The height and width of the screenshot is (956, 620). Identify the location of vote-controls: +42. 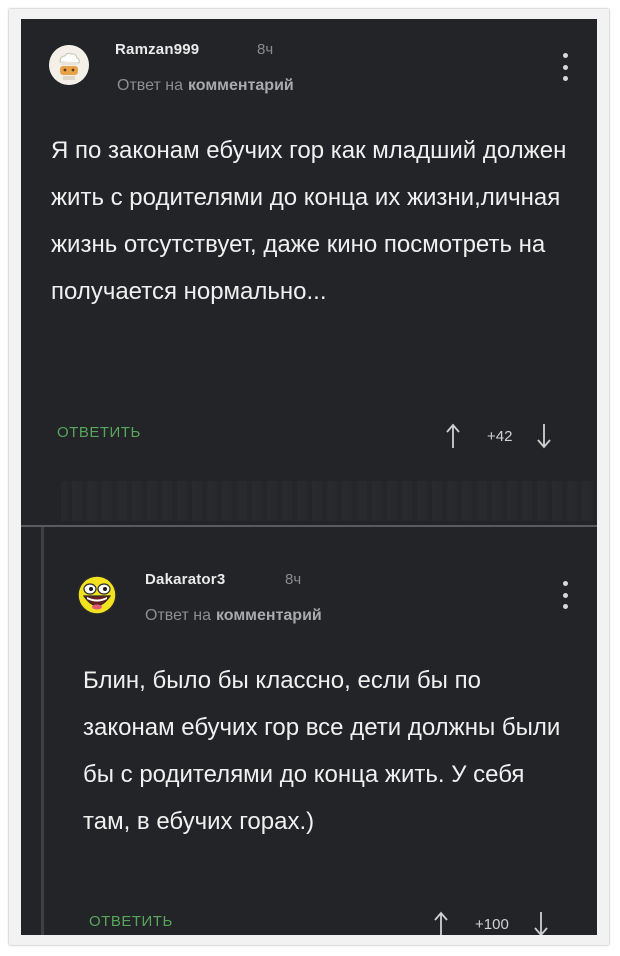
(498, 436).